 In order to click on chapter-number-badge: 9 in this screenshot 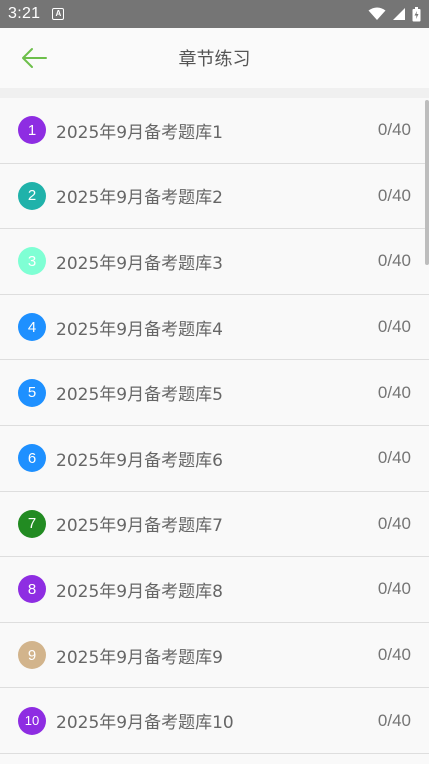, I will do `click(32, 655)`.